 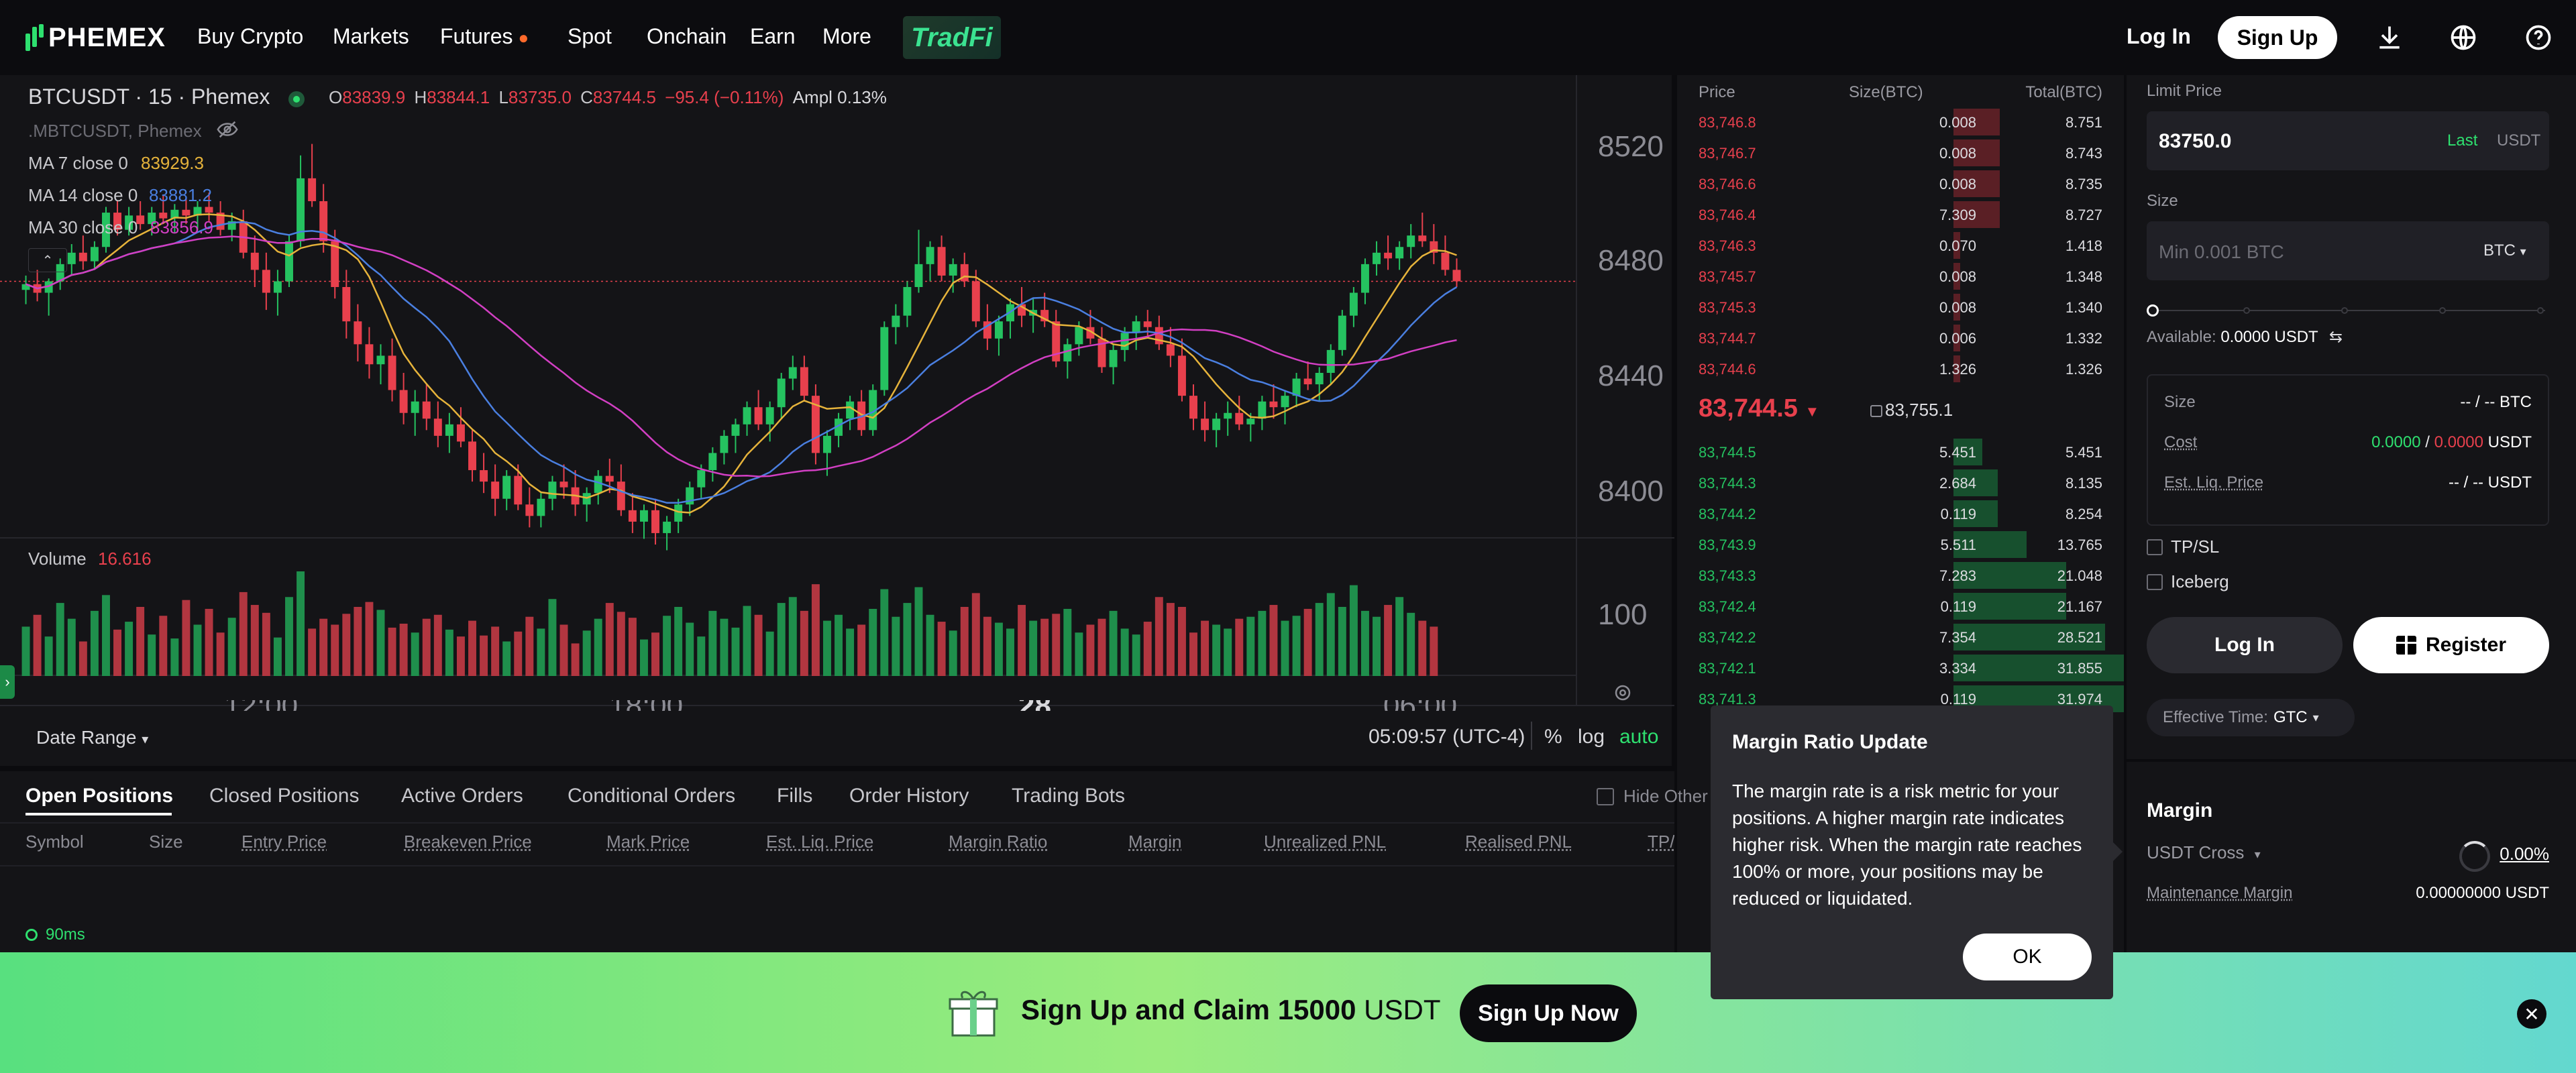 What do you see at coordinates (2348, 251) in the screenshot?
I see `size-input: Min 0.001 BTC BTC ▾` at bounding box center [2348, 251].